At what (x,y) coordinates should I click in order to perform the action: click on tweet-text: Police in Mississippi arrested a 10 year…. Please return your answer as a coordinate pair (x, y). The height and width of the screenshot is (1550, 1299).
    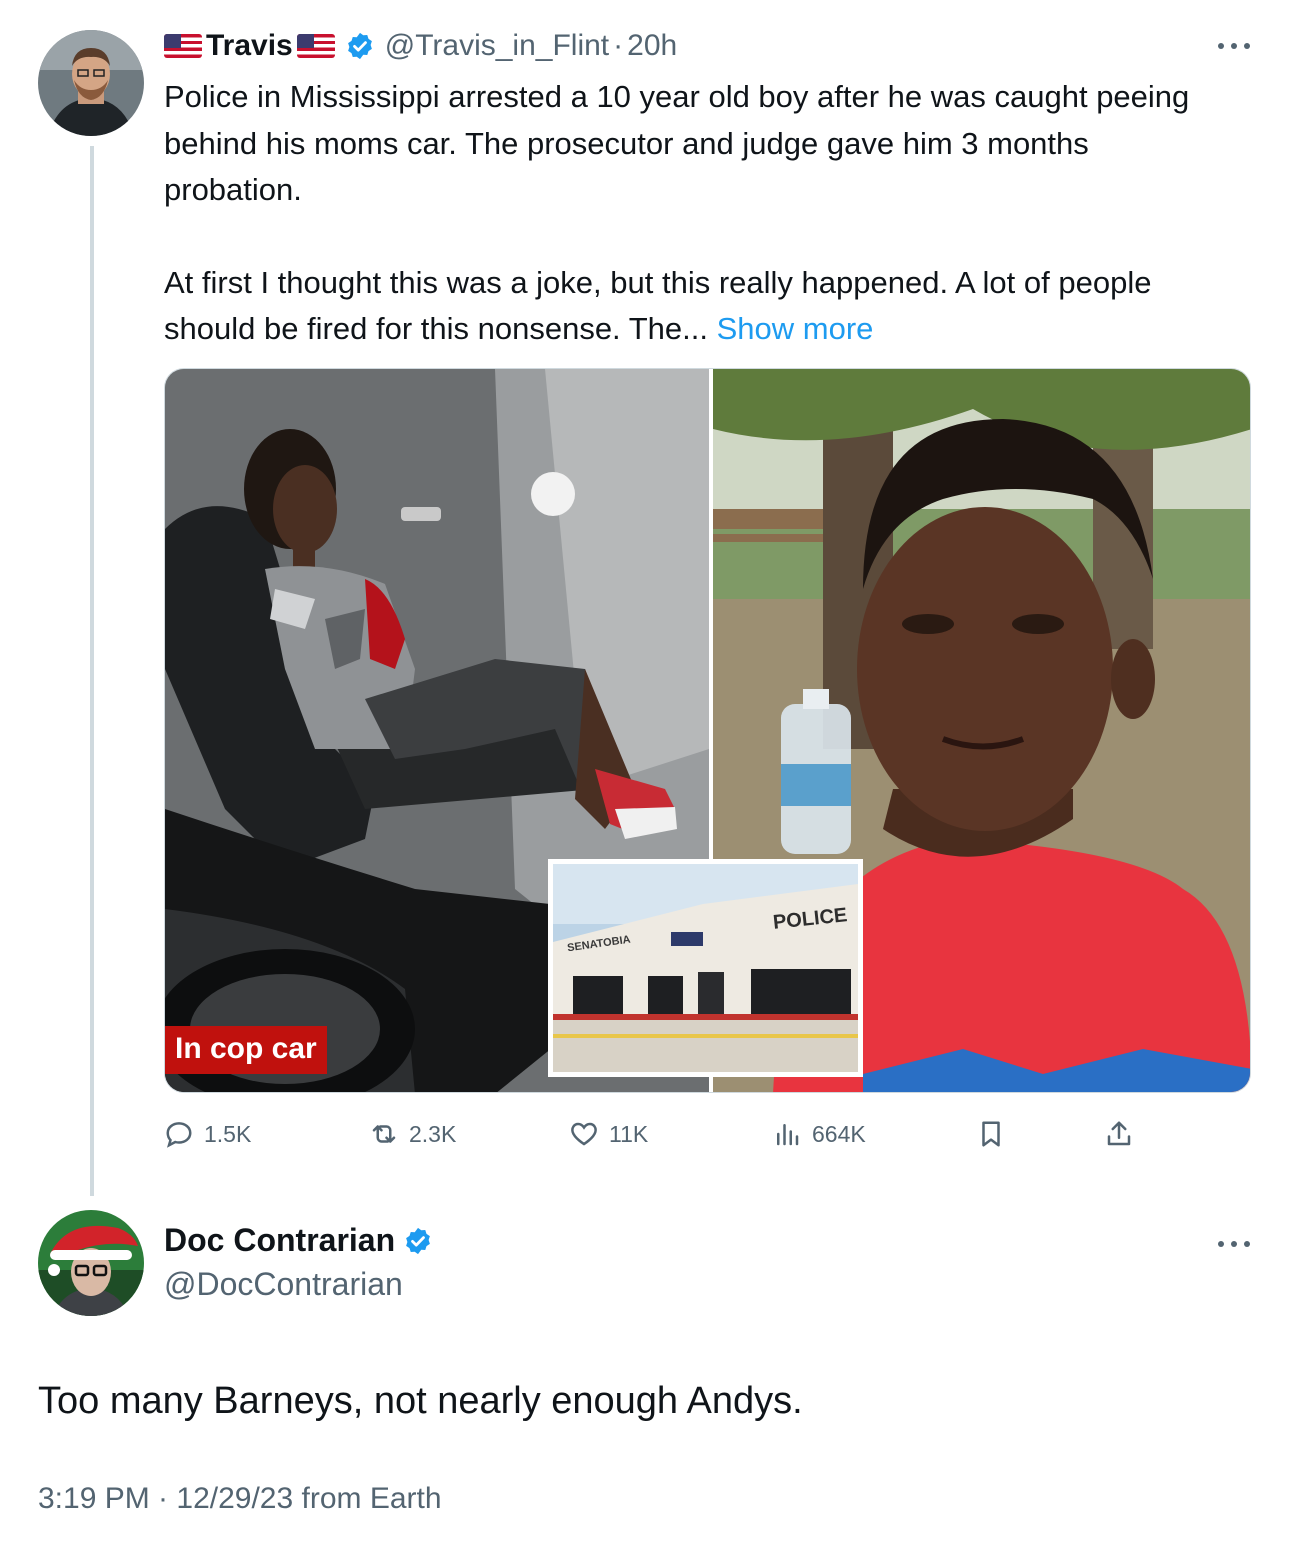
    Looking at the image, I should click on (694, 213).